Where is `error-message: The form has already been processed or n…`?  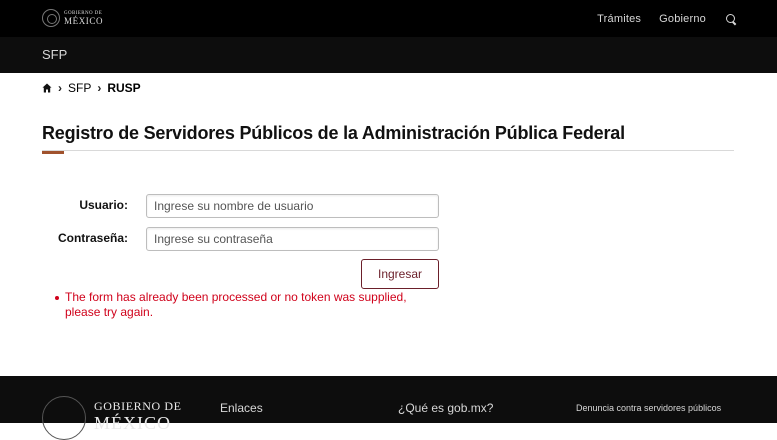 error-message: The form has already been processed or n… is located at coordinates (245, 305).